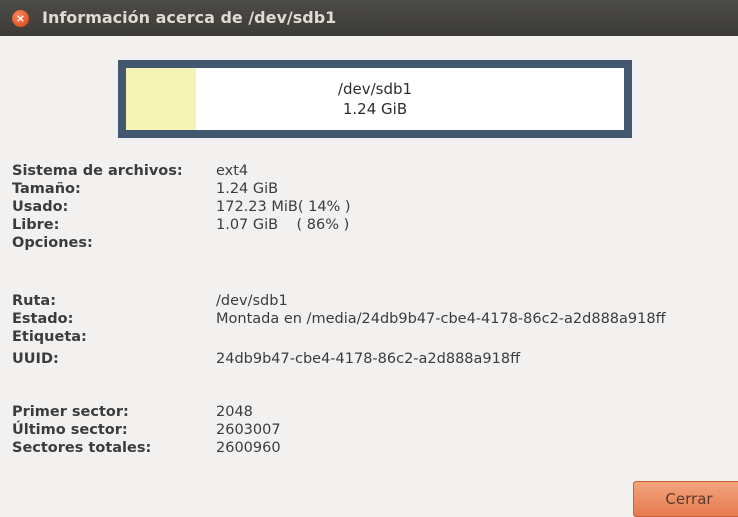 Image resolution: width=738 pixels, height=517 pixels. What do you see at coordinates (248, 430) in the screenshot?
I see `last-sector-value: 2603007` at bounding box center [248, 430].